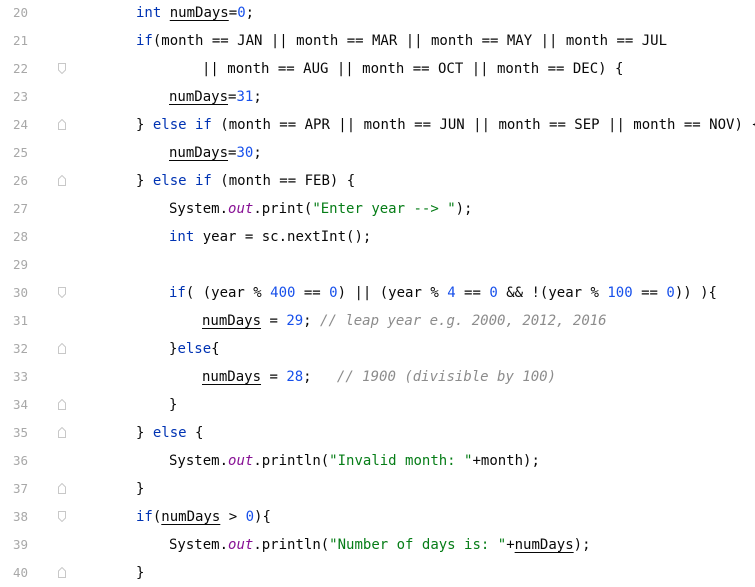 The height and width of the screenshot is (587, 755). What do you see at coordinates (695, 293) in the screenshot?
I see `code-token: )) ){` at bounding box center [695, 293].